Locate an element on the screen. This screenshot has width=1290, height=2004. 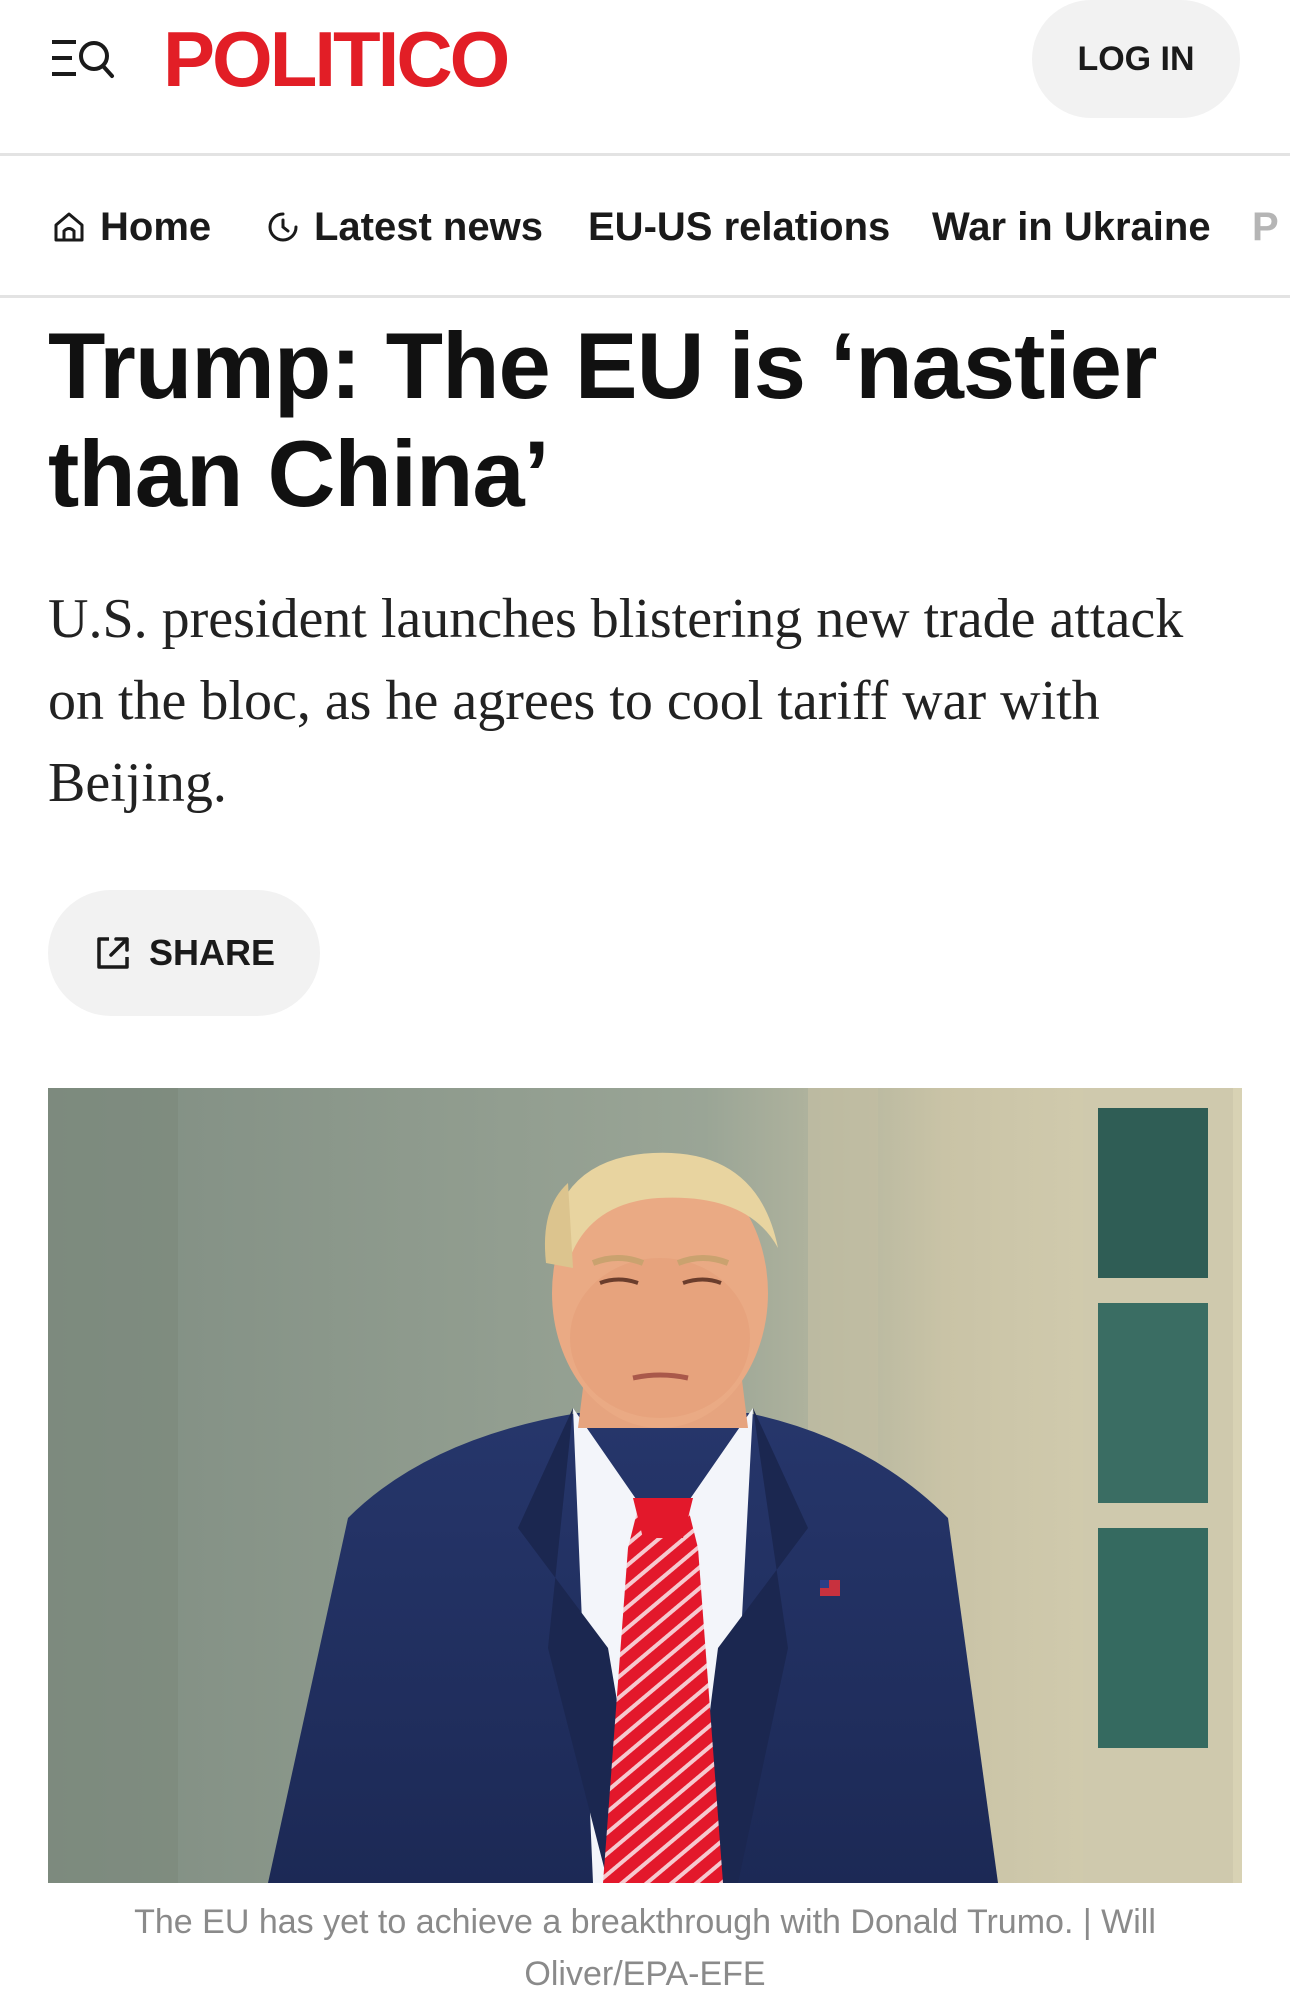
nav-item-eu-us-relations: EU-US relations is located at coordinates (739, 227).